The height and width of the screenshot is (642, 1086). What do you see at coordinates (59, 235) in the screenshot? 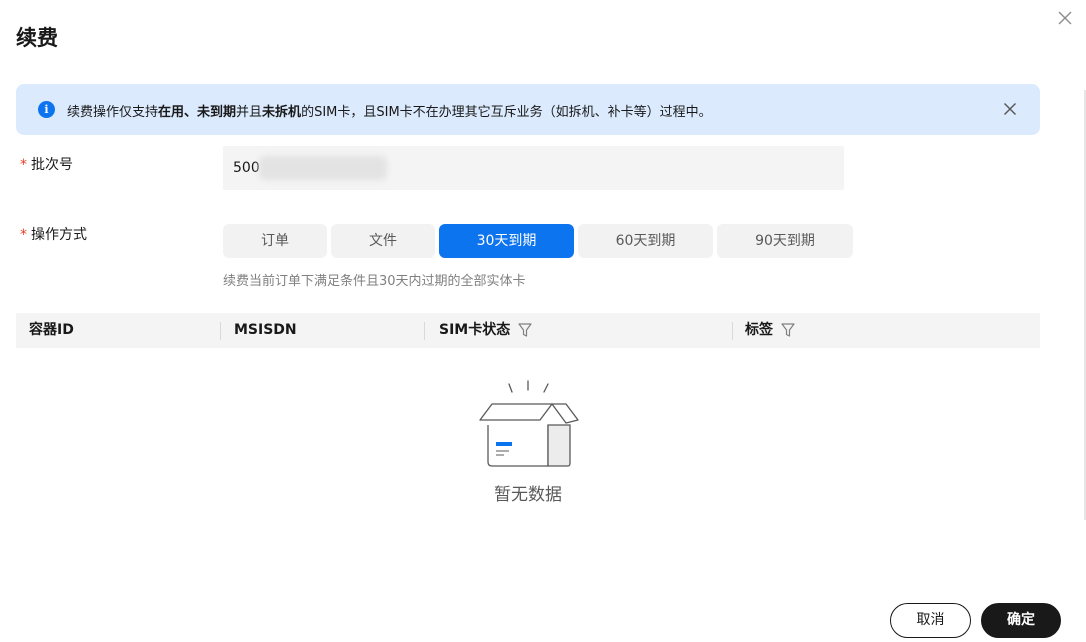
I see `operation-label-text: 操作方式` at bounding box center [59, 235].